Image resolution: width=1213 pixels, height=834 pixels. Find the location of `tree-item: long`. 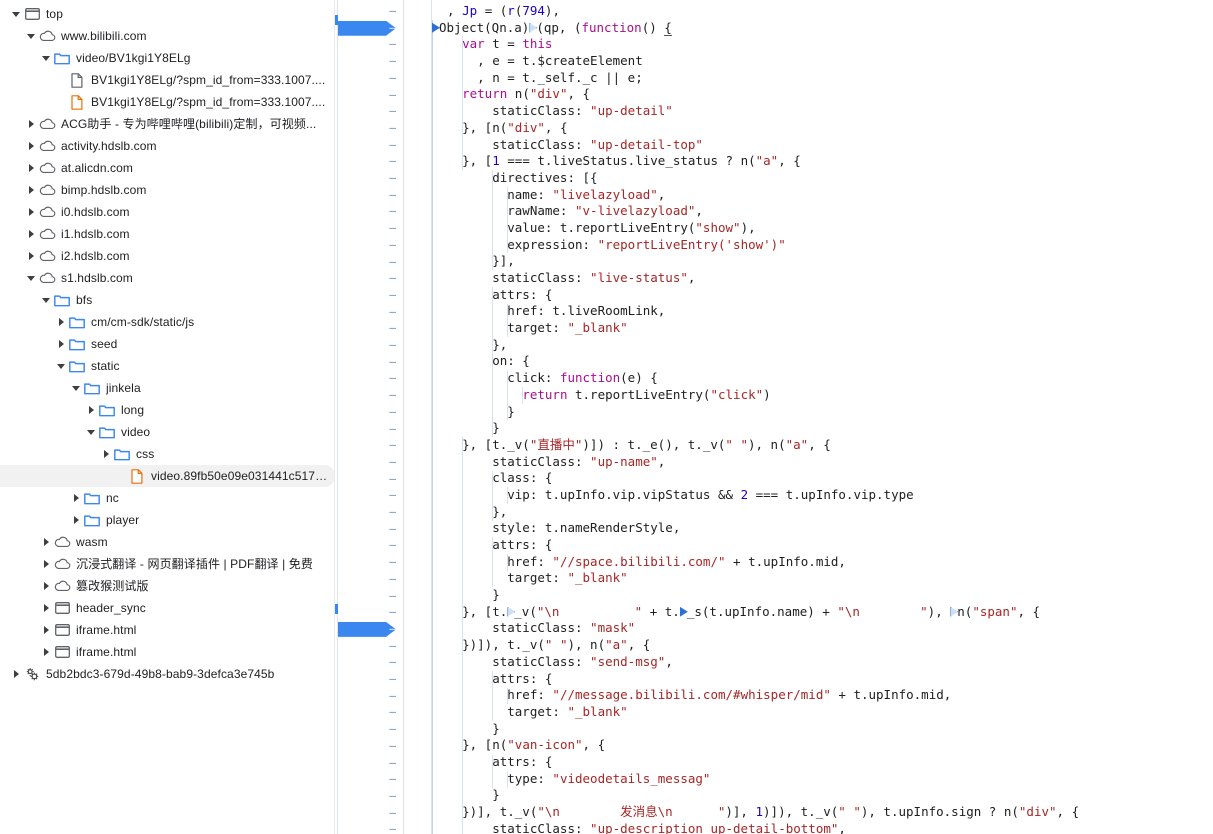

tree-item: long is located at coordinates (167, 410).